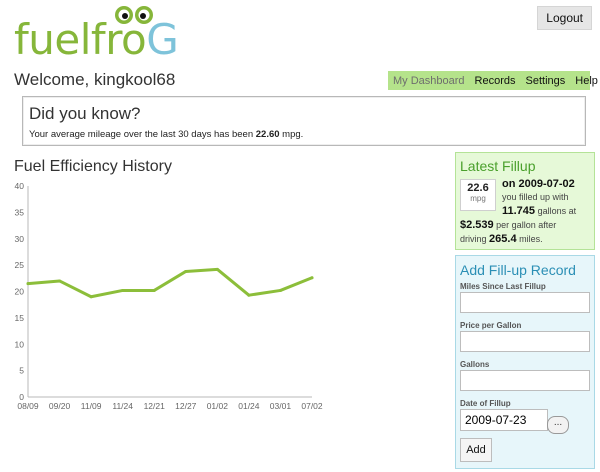 The width and height of the screenshot is (600, 472). Describe the element at coordinates (475, 364) in the screenshot. I see `gallons-label: Gallons` at that location.